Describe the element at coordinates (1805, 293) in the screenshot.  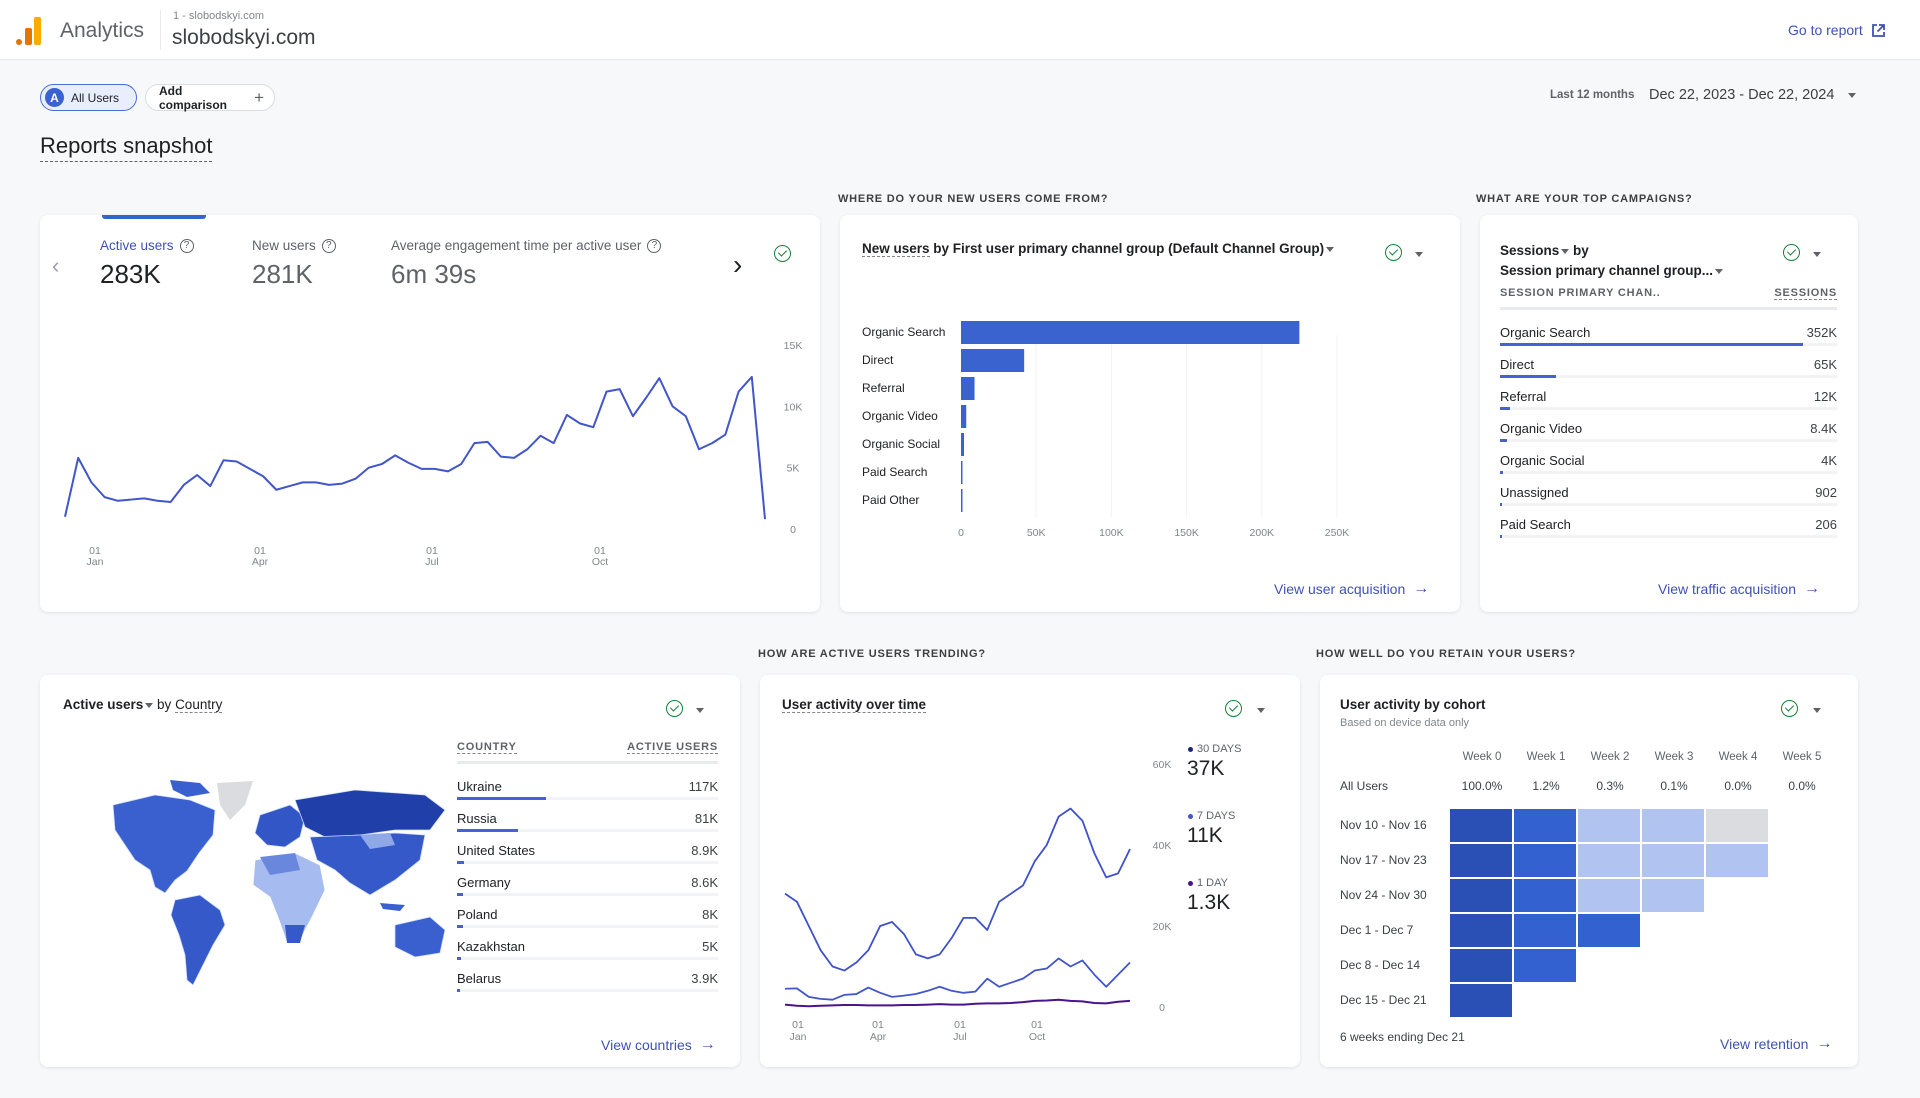
I see `column-header-sessions: SESSIONS` at that location.